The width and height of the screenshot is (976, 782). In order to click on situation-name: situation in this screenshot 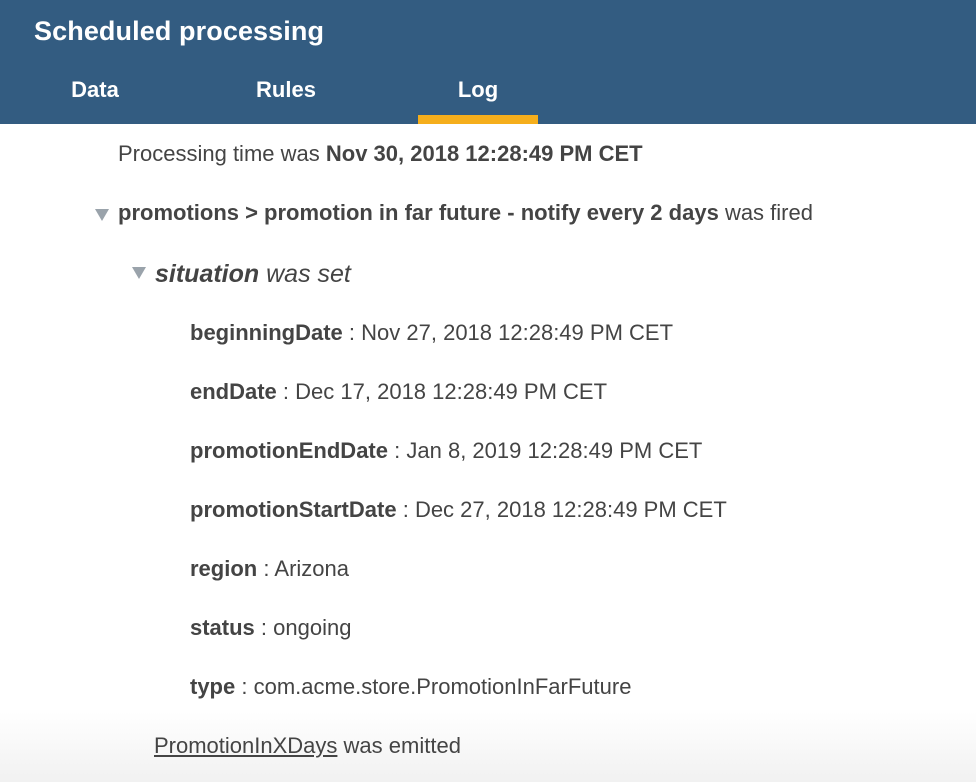, I will do `click(207, 274)`.